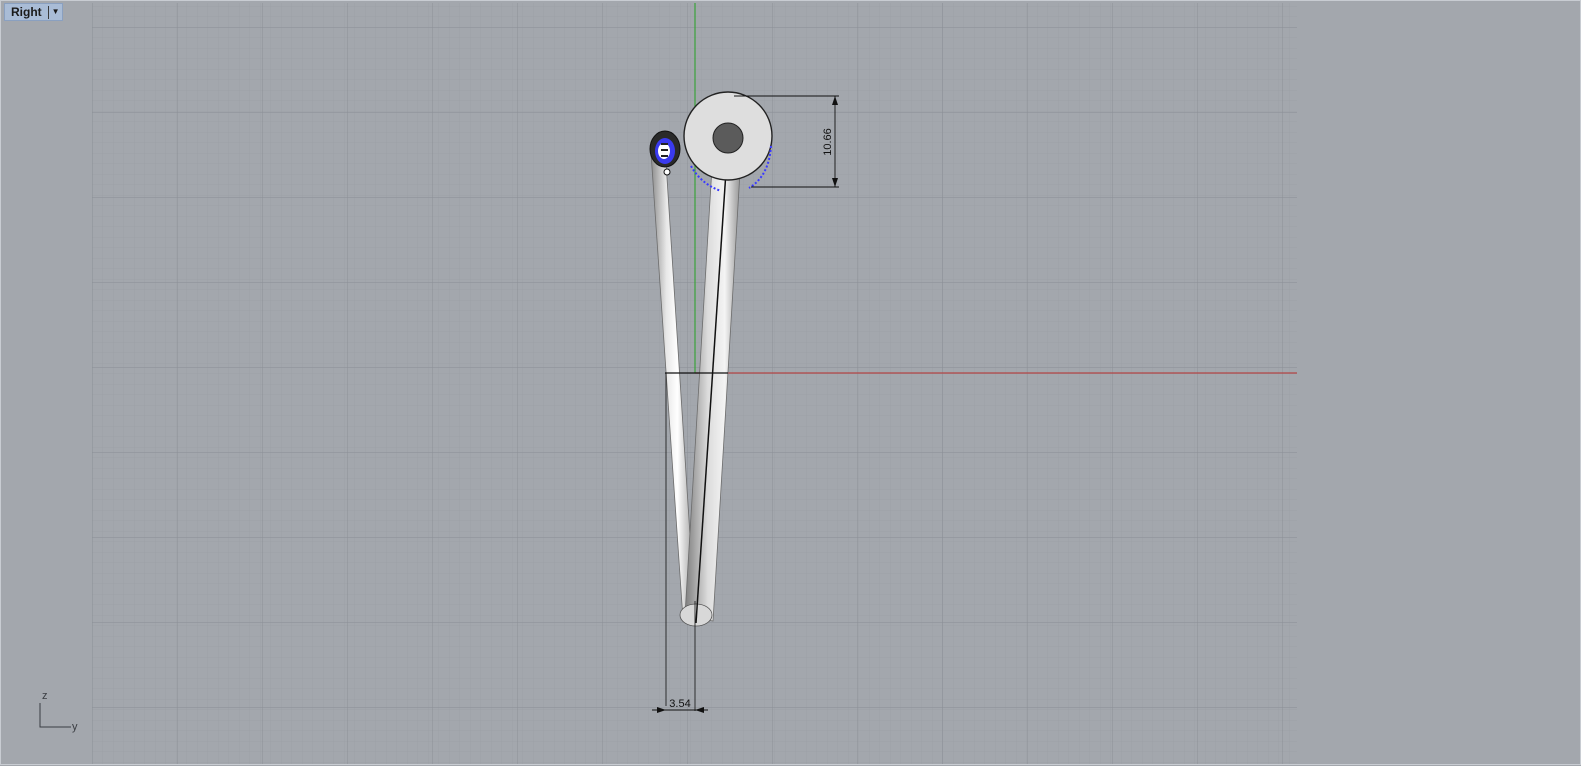 Image resolution: width=1581 pixels, height=766 pixels. I want to click on viewport-title-tab: Right ▼, so click(33, 12).